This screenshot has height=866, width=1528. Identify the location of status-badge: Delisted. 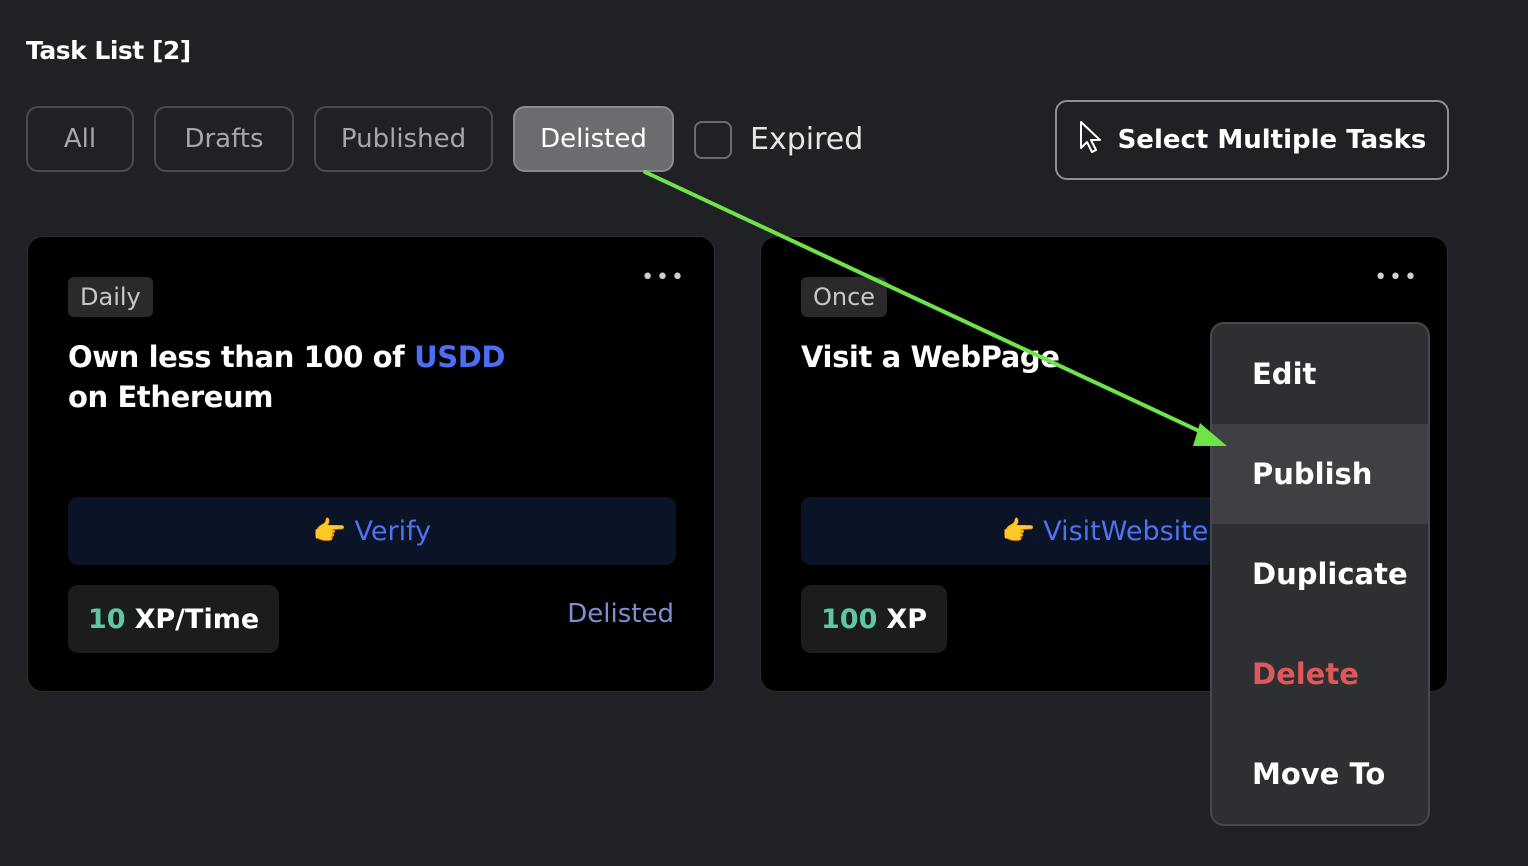
(620, 614).